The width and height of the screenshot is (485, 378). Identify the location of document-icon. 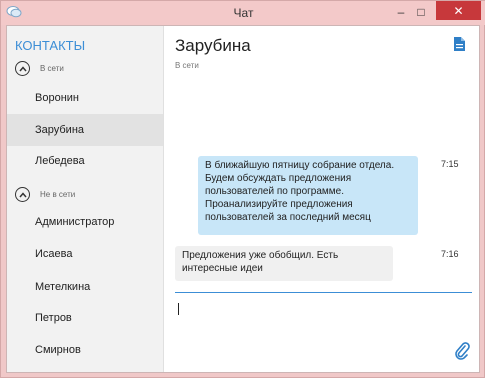
(459, 44).